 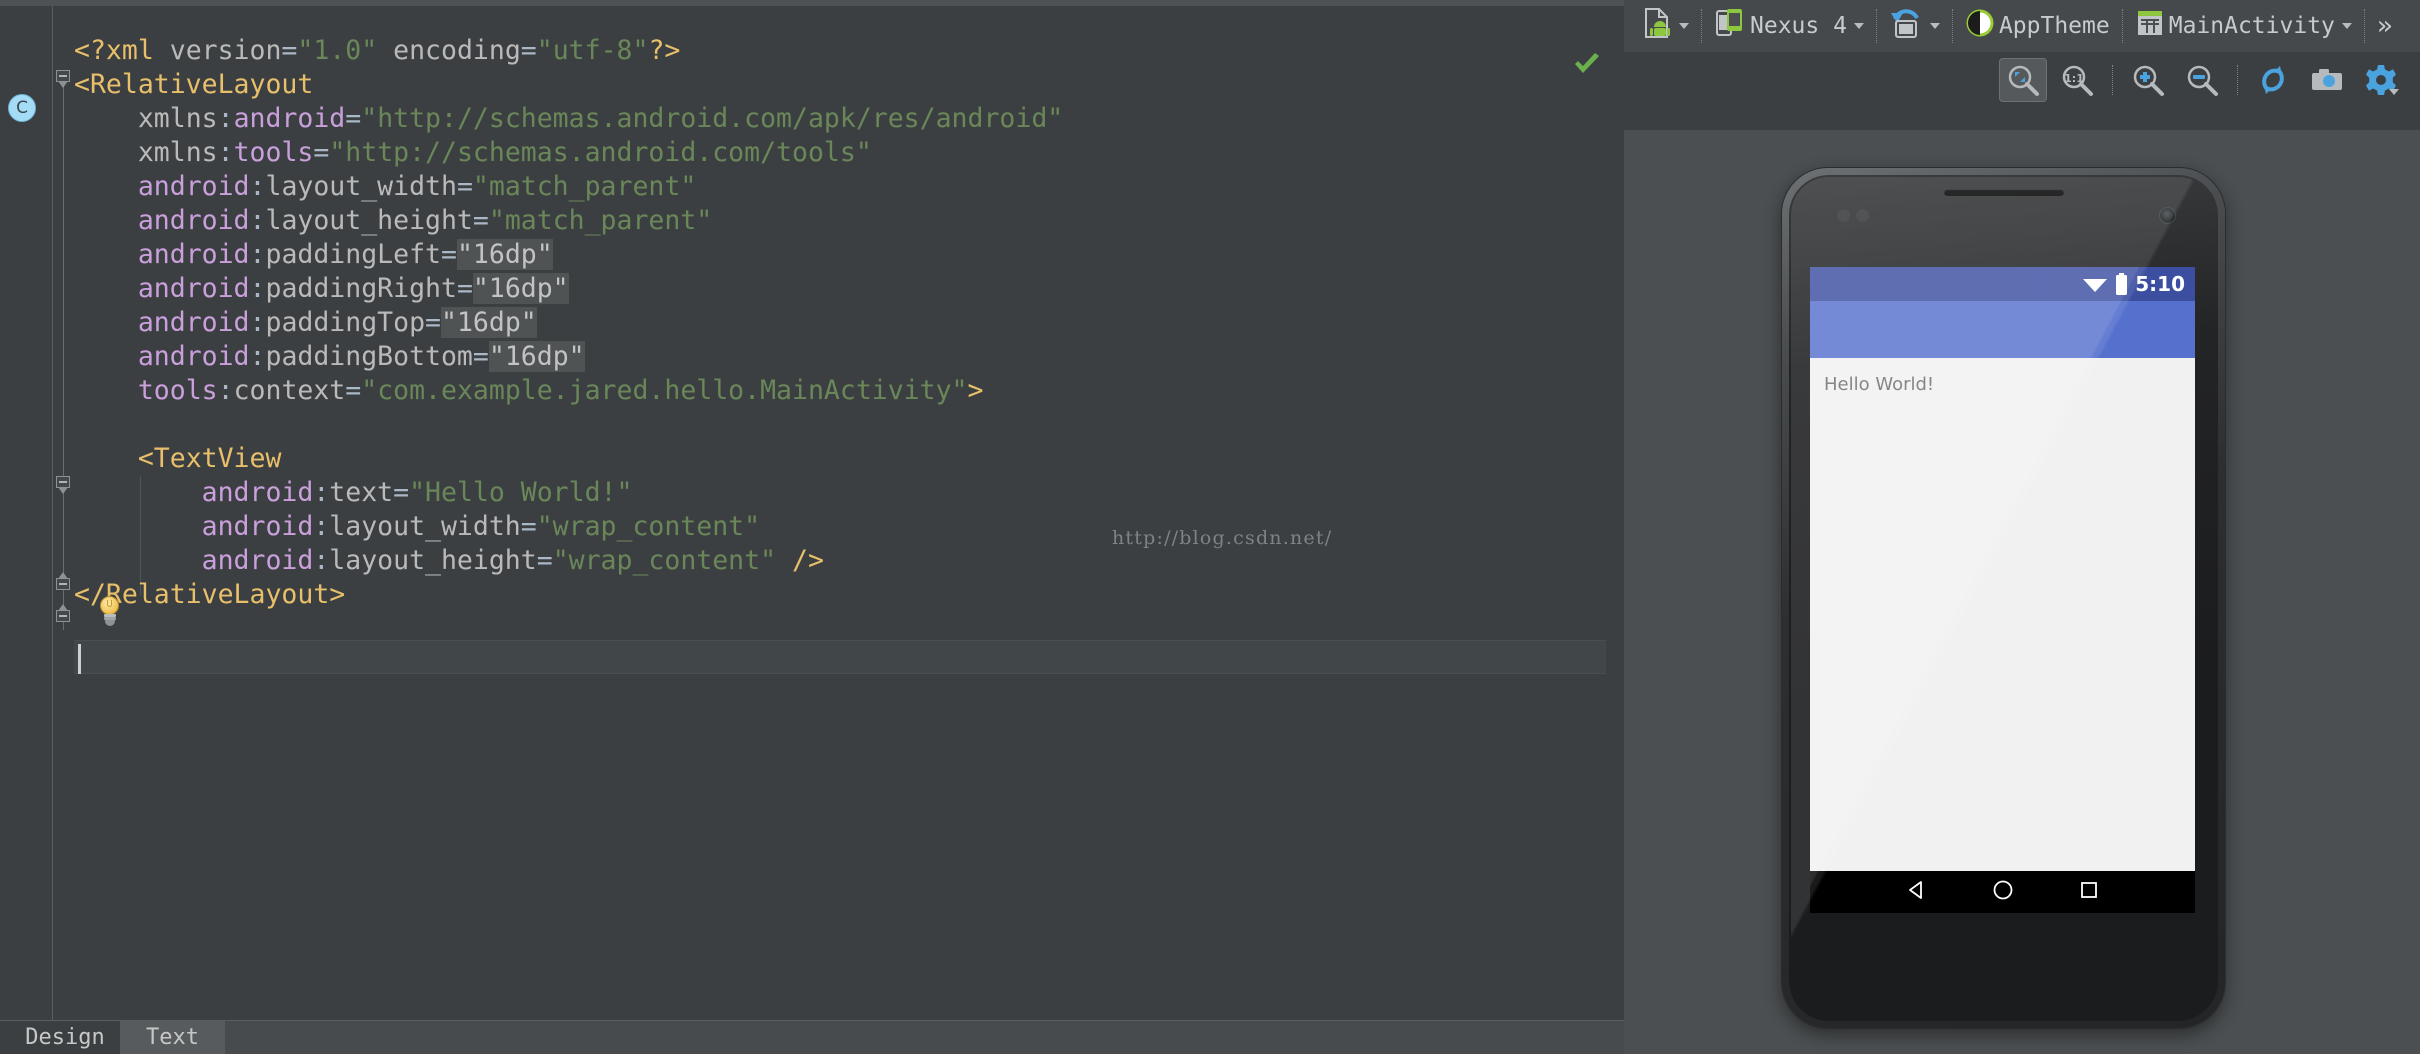 I want to click on code-line: android:layout_width="wrap_content", so click(x=568, y=527).